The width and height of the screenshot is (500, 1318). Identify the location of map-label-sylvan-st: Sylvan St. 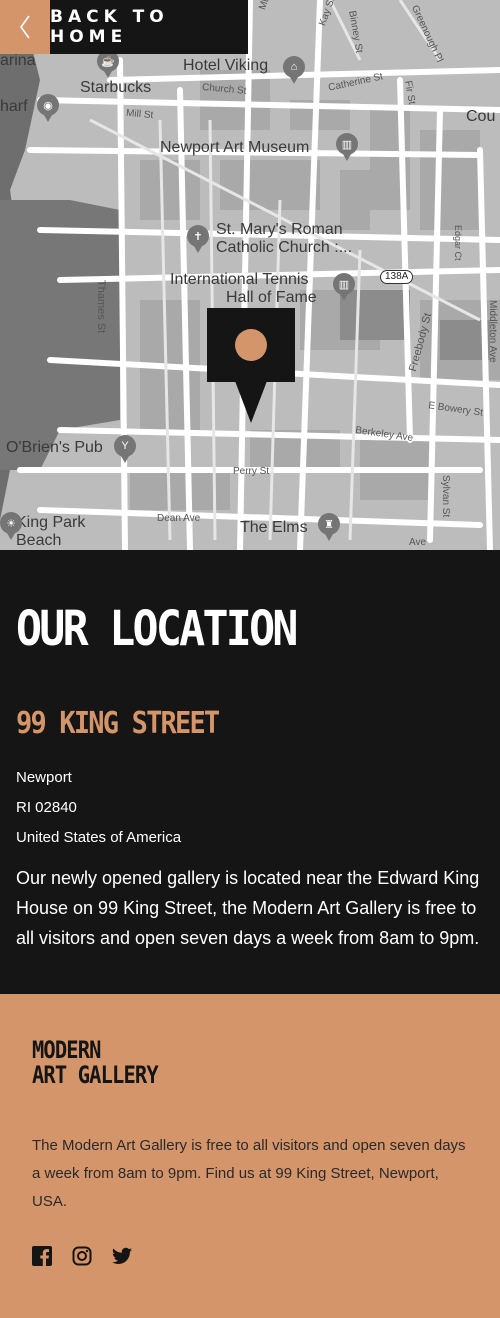
(445, 496).